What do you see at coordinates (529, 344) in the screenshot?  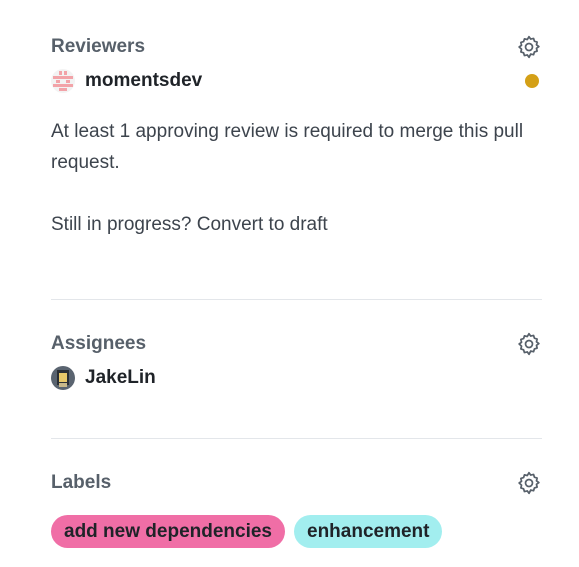 I see `assignees-gear-icon` at bounding box center [529, 344].